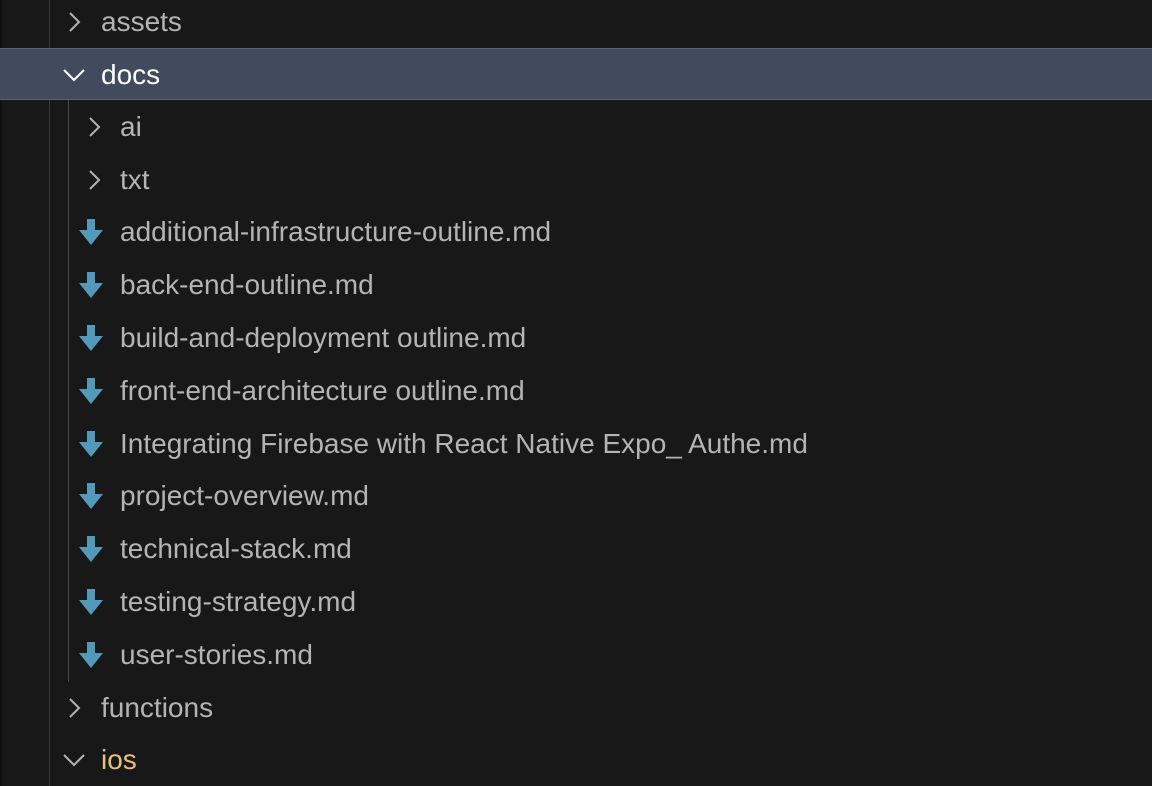  I want to click on tree-folder-assets: assets, so click(576, 24).